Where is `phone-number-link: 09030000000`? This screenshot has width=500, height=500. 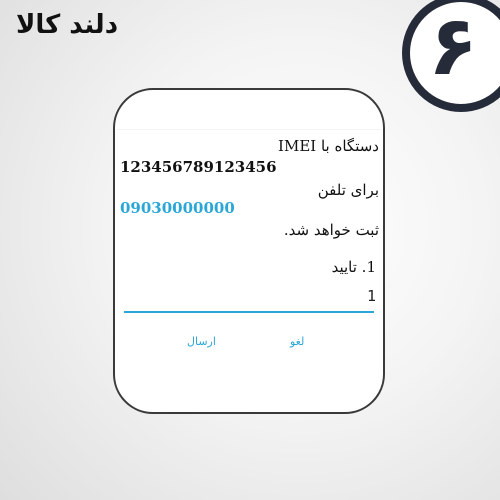 phone-number-link: 09030000000 is located at coordinates (177, 208).